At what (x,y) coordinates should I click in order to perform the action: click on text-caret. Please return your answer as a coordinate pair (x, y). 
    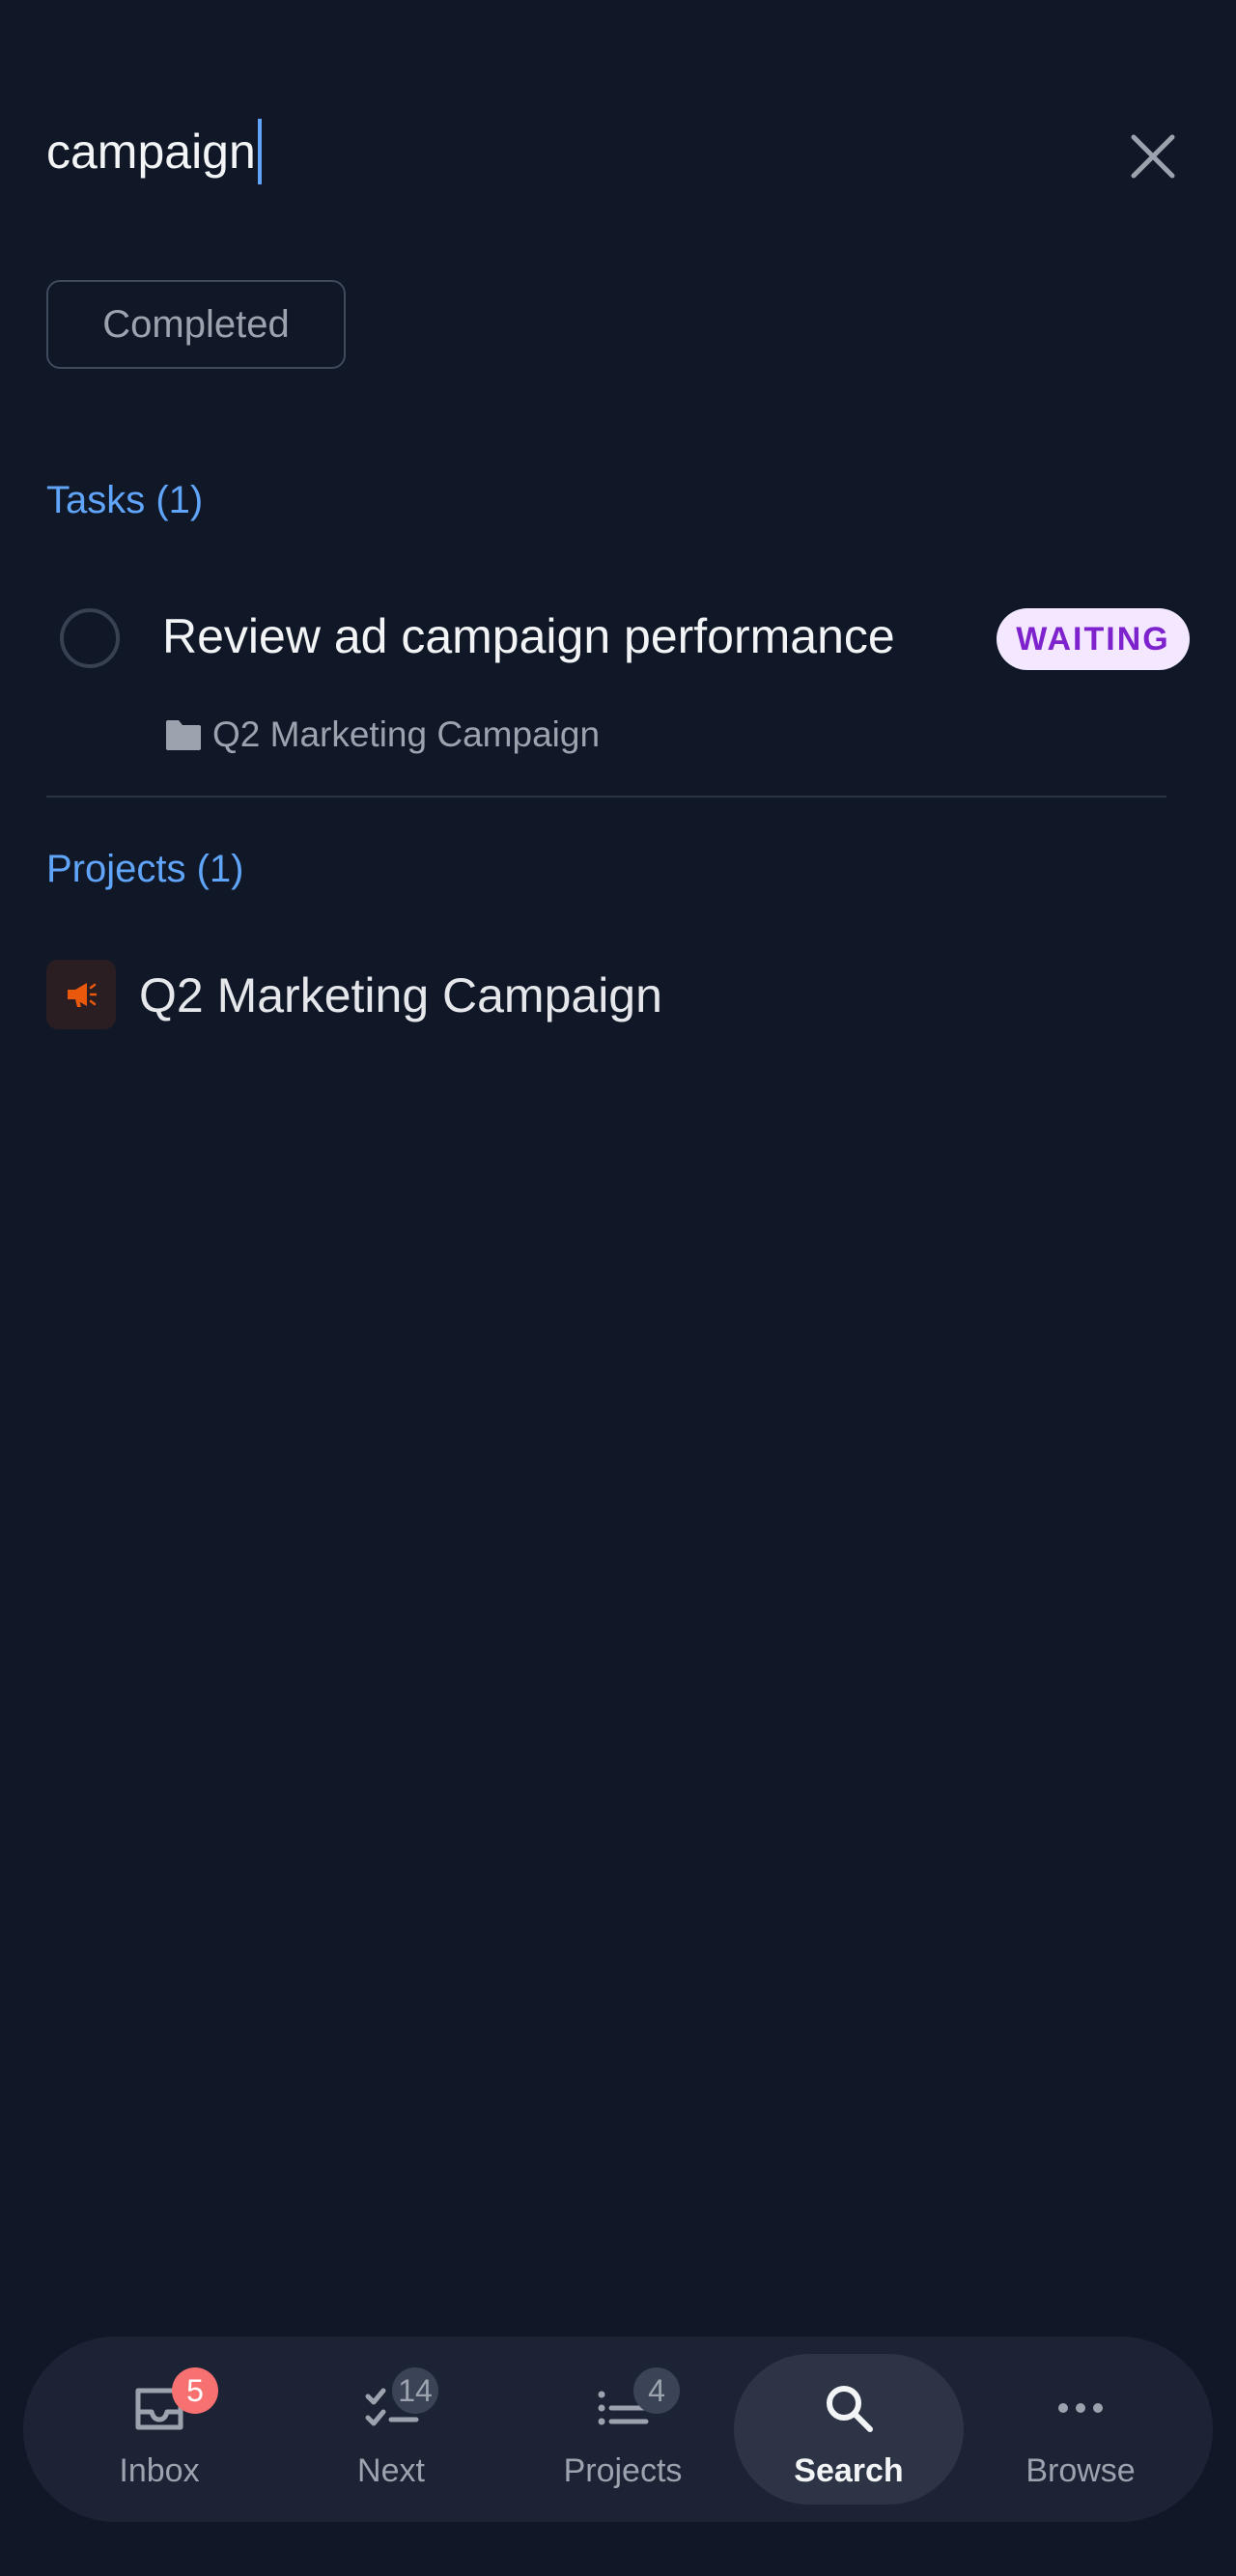
    Looking at the image, I should click on (259, 151).